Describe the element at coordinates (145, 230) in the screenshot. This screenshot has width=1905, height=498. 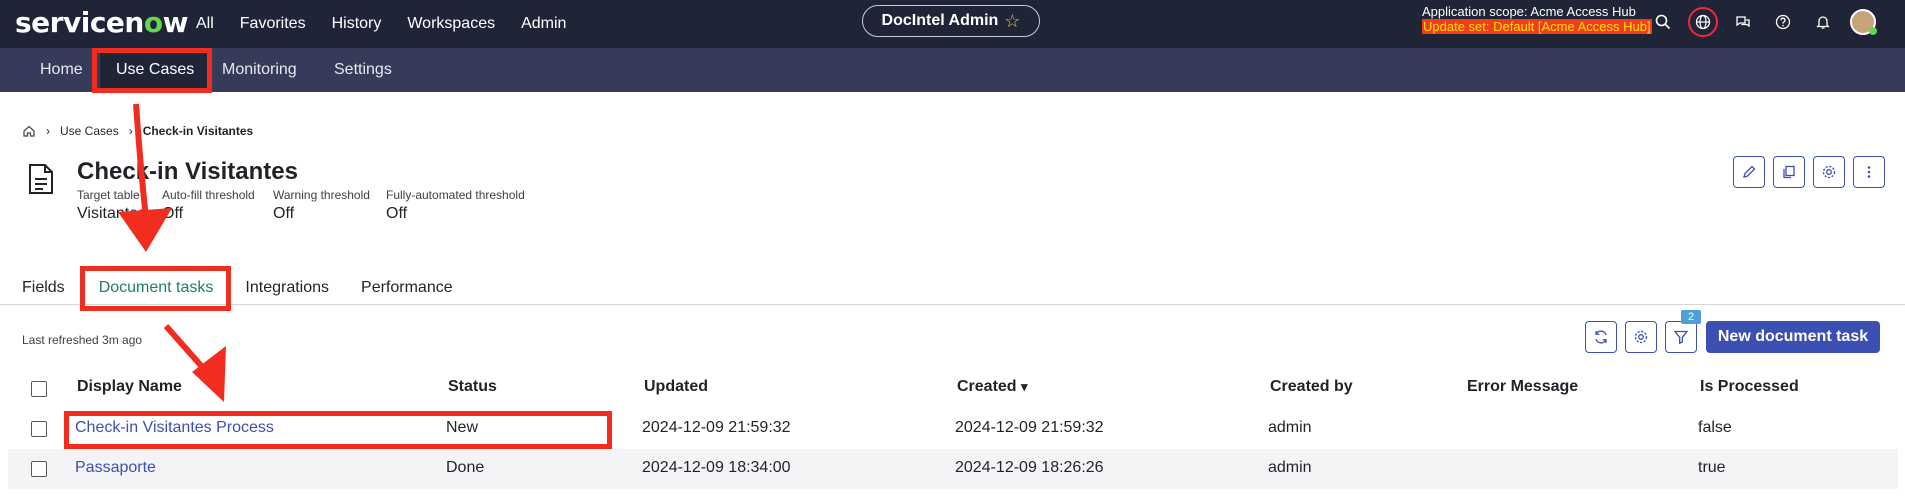
I see `arrow-down-head` at that location.